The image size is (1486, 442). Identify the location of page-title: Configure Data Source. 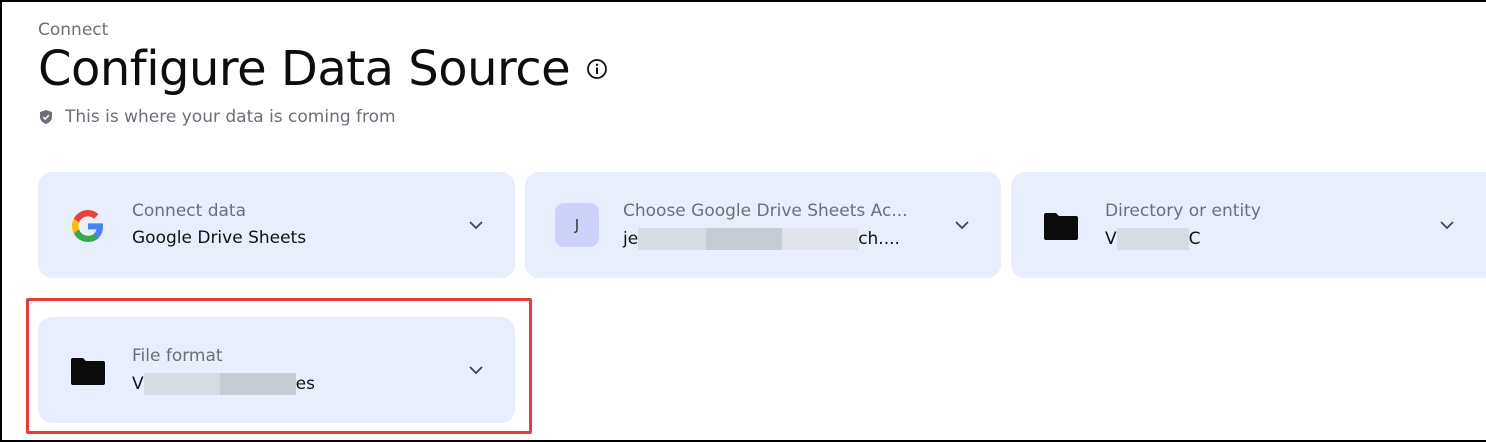
(304, 69).